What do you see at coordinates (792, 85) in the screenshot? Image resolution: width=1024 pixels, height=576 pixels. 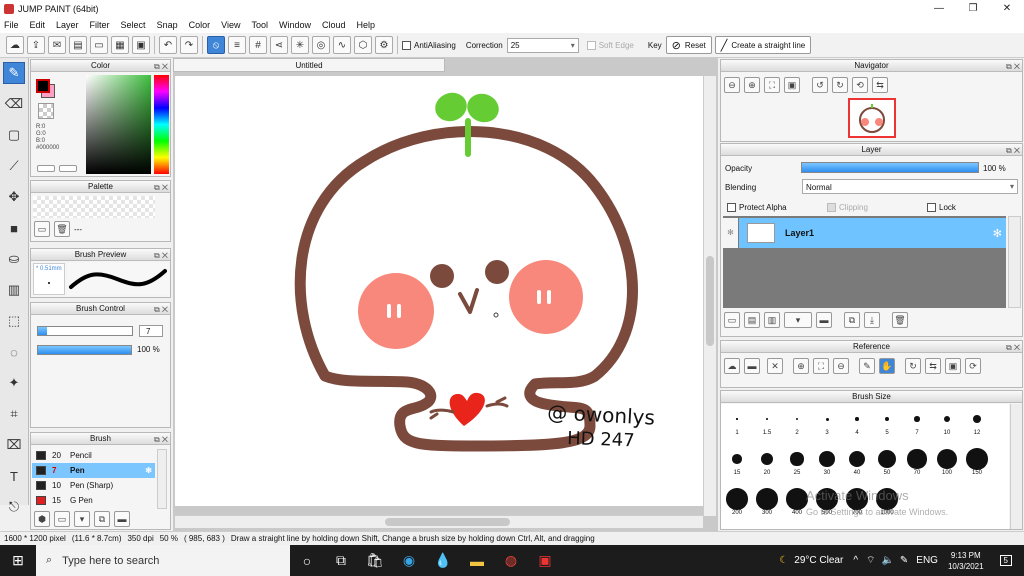 I see `actual-size-icon: ▣` at bounding box center [792, 85].